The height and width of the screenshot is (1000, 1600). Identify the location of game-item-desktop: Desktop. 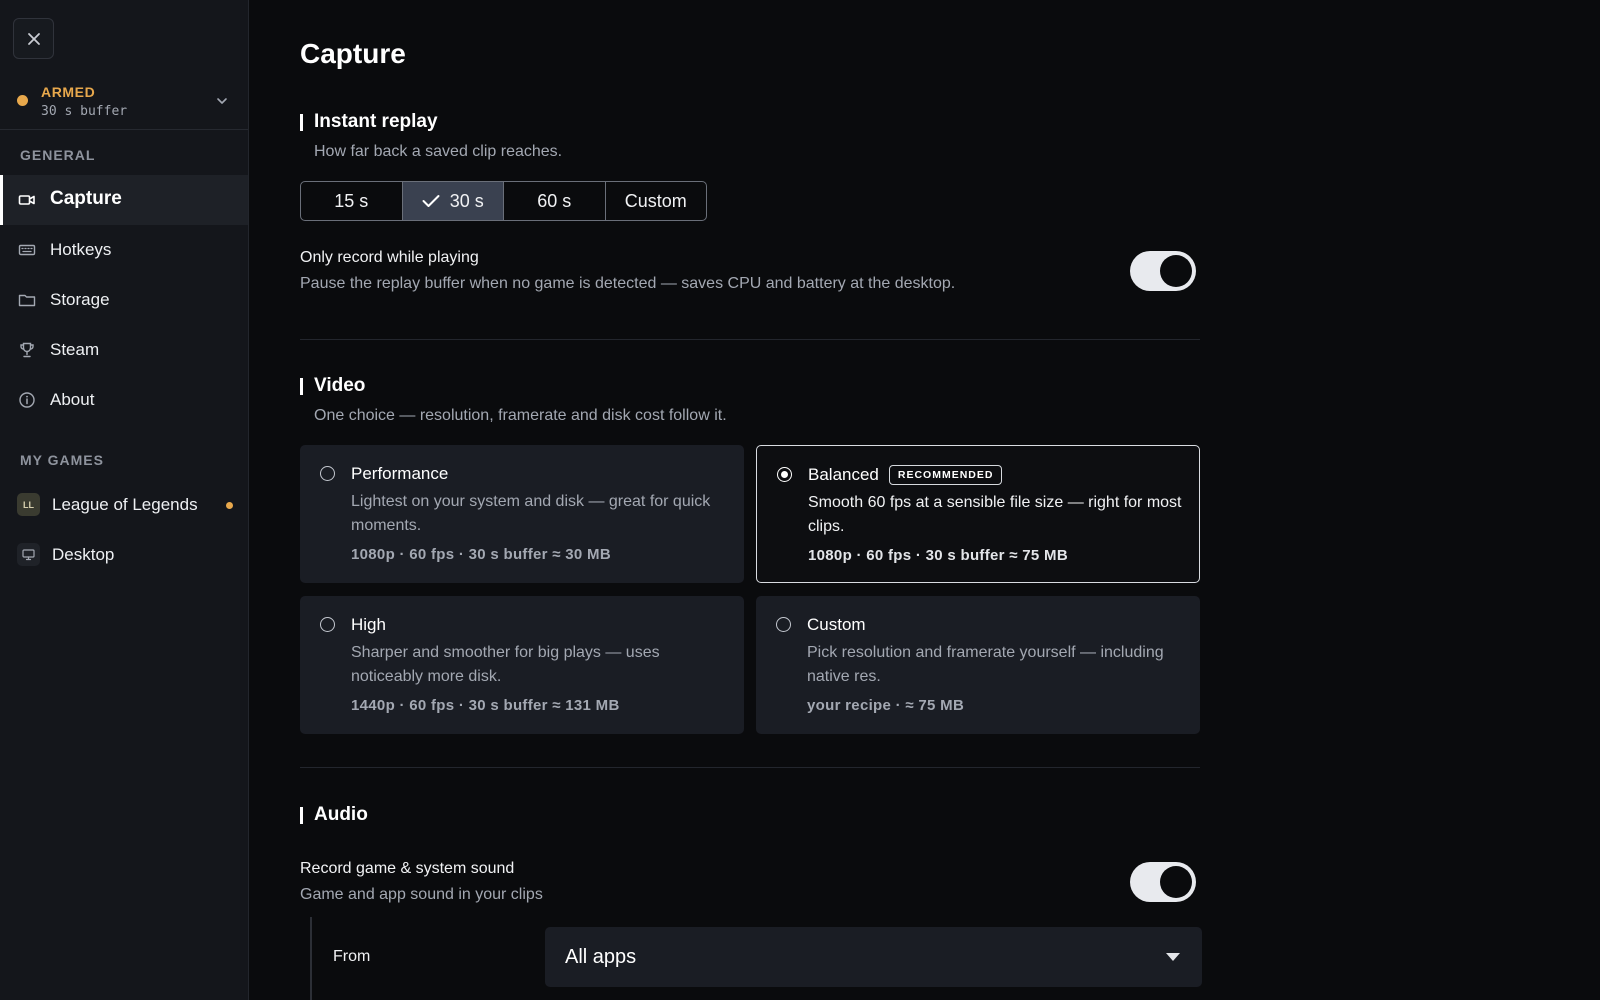
(124, 555).